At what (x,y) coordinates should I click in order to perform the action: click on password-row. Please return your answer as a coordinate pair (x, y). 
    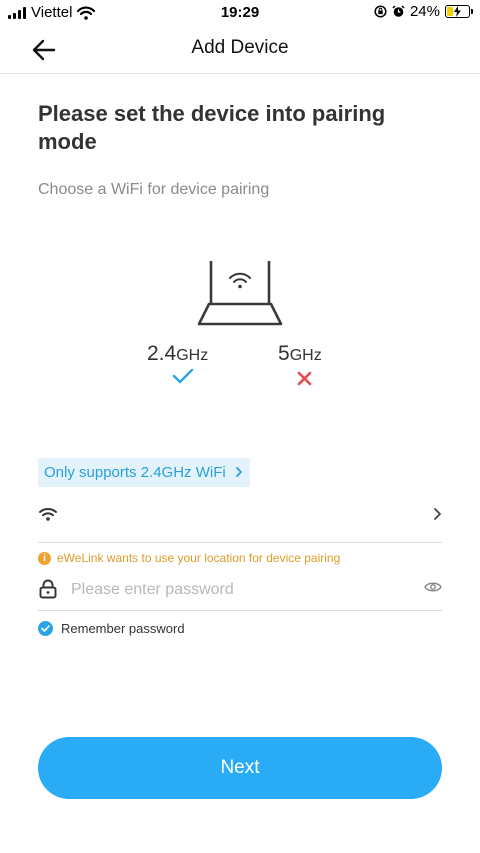
    Looking at the image, I should click on (240, 591).